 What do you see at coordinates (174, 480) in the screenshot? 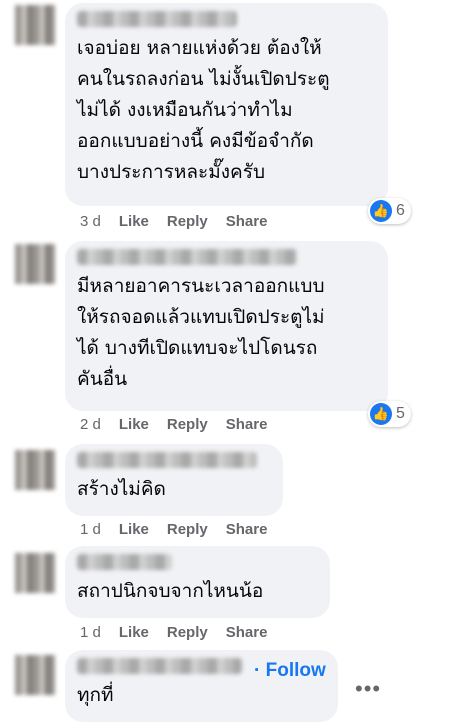
I see `comment-bubble: (blurred name) สร้างไม่คิด` at bounding box center [174, 480].